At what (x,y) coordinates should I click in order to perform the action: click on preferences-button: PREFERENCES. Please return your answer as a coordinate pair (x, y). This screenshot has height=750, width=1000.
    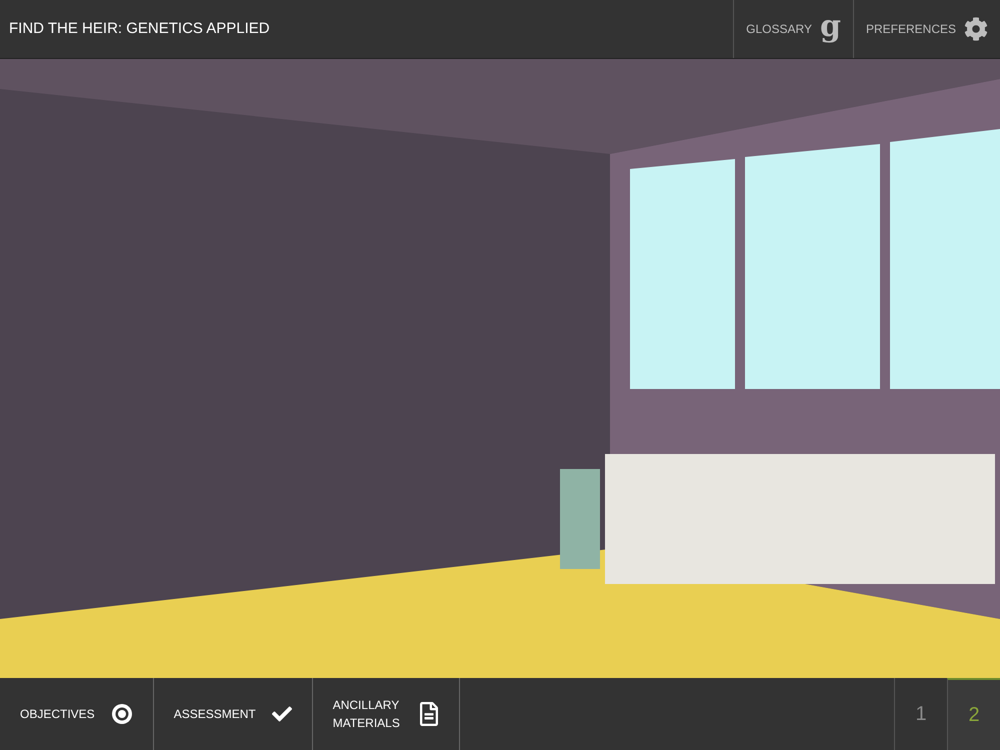
    Looking at the image, I should click on (926, 29).